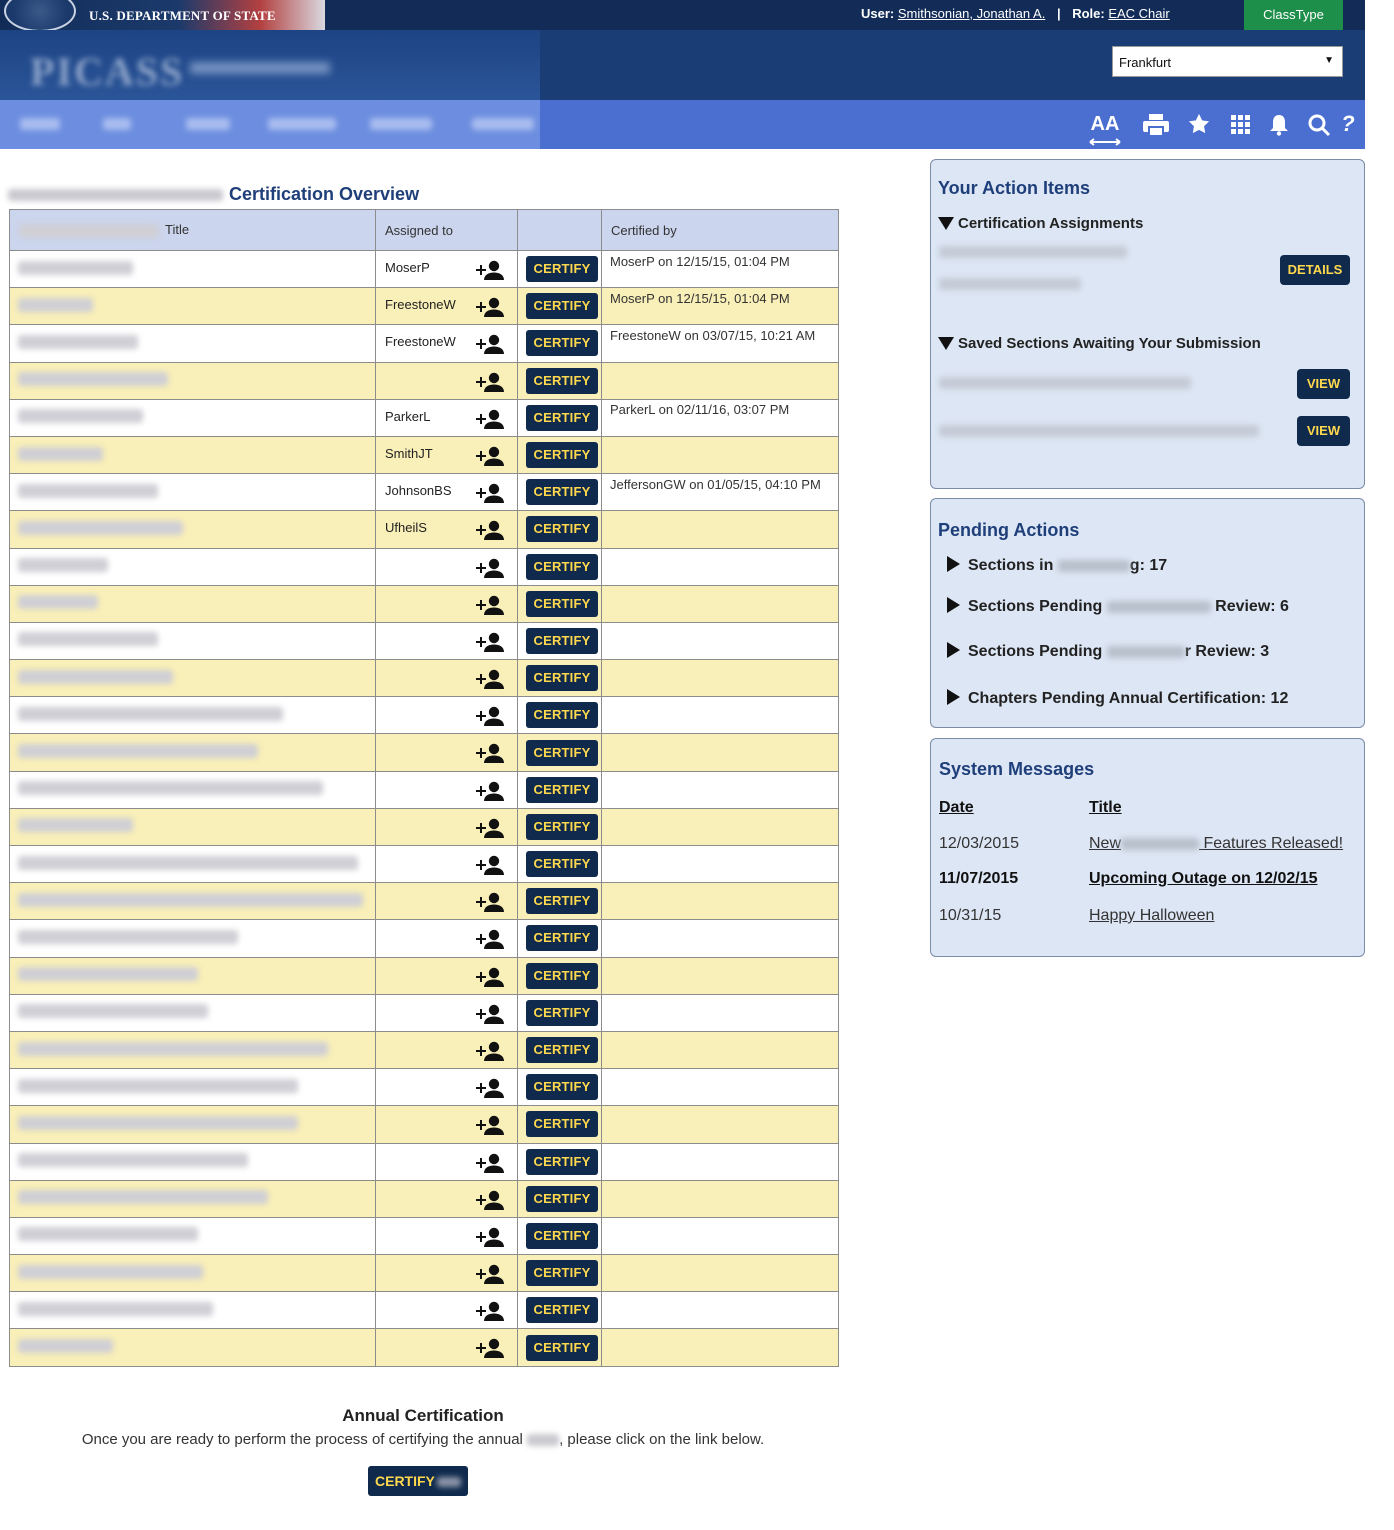 Image resolution: width=1394 pixels, height=1530 pixels. What do you see at coordinates (270, 65) in the screenshot?
I see `app-logo: PICASS` at bounding box center [270, 65].